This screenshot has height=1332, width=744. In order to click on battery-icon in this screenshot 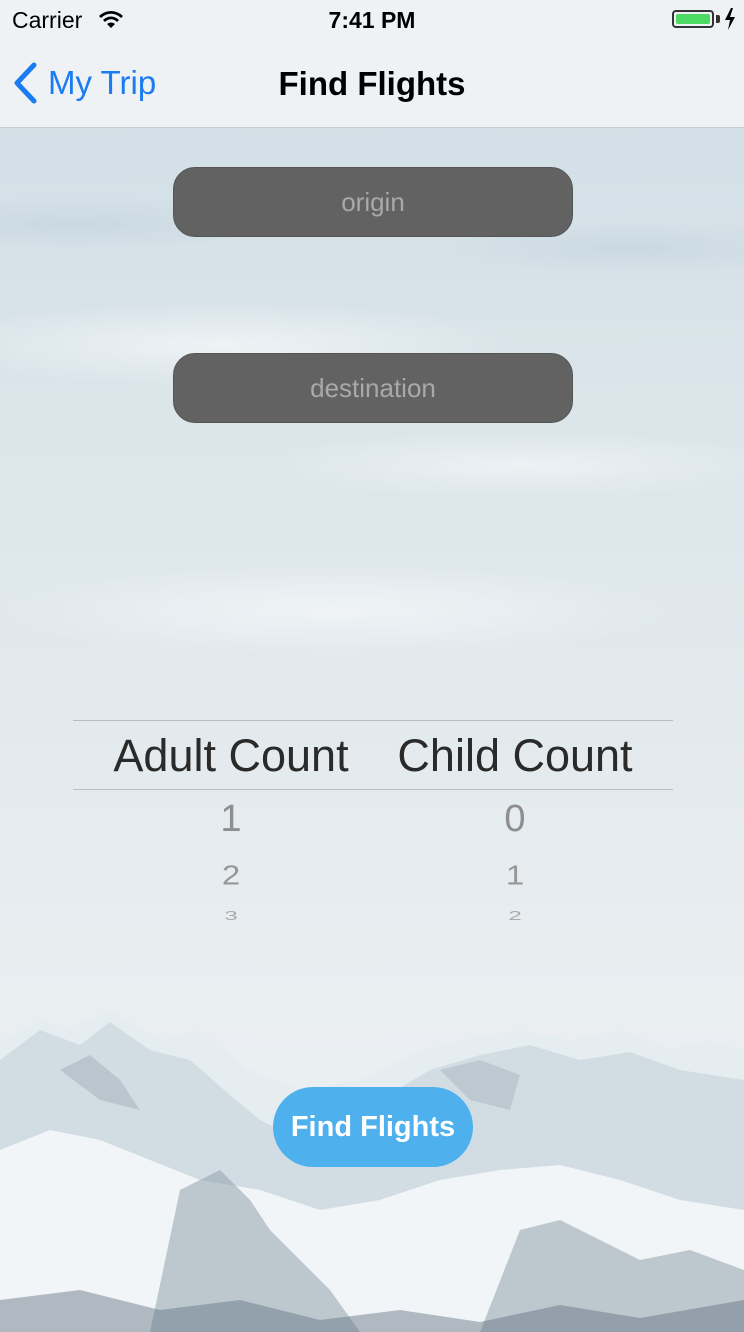, I will do `click(693, 19)`.